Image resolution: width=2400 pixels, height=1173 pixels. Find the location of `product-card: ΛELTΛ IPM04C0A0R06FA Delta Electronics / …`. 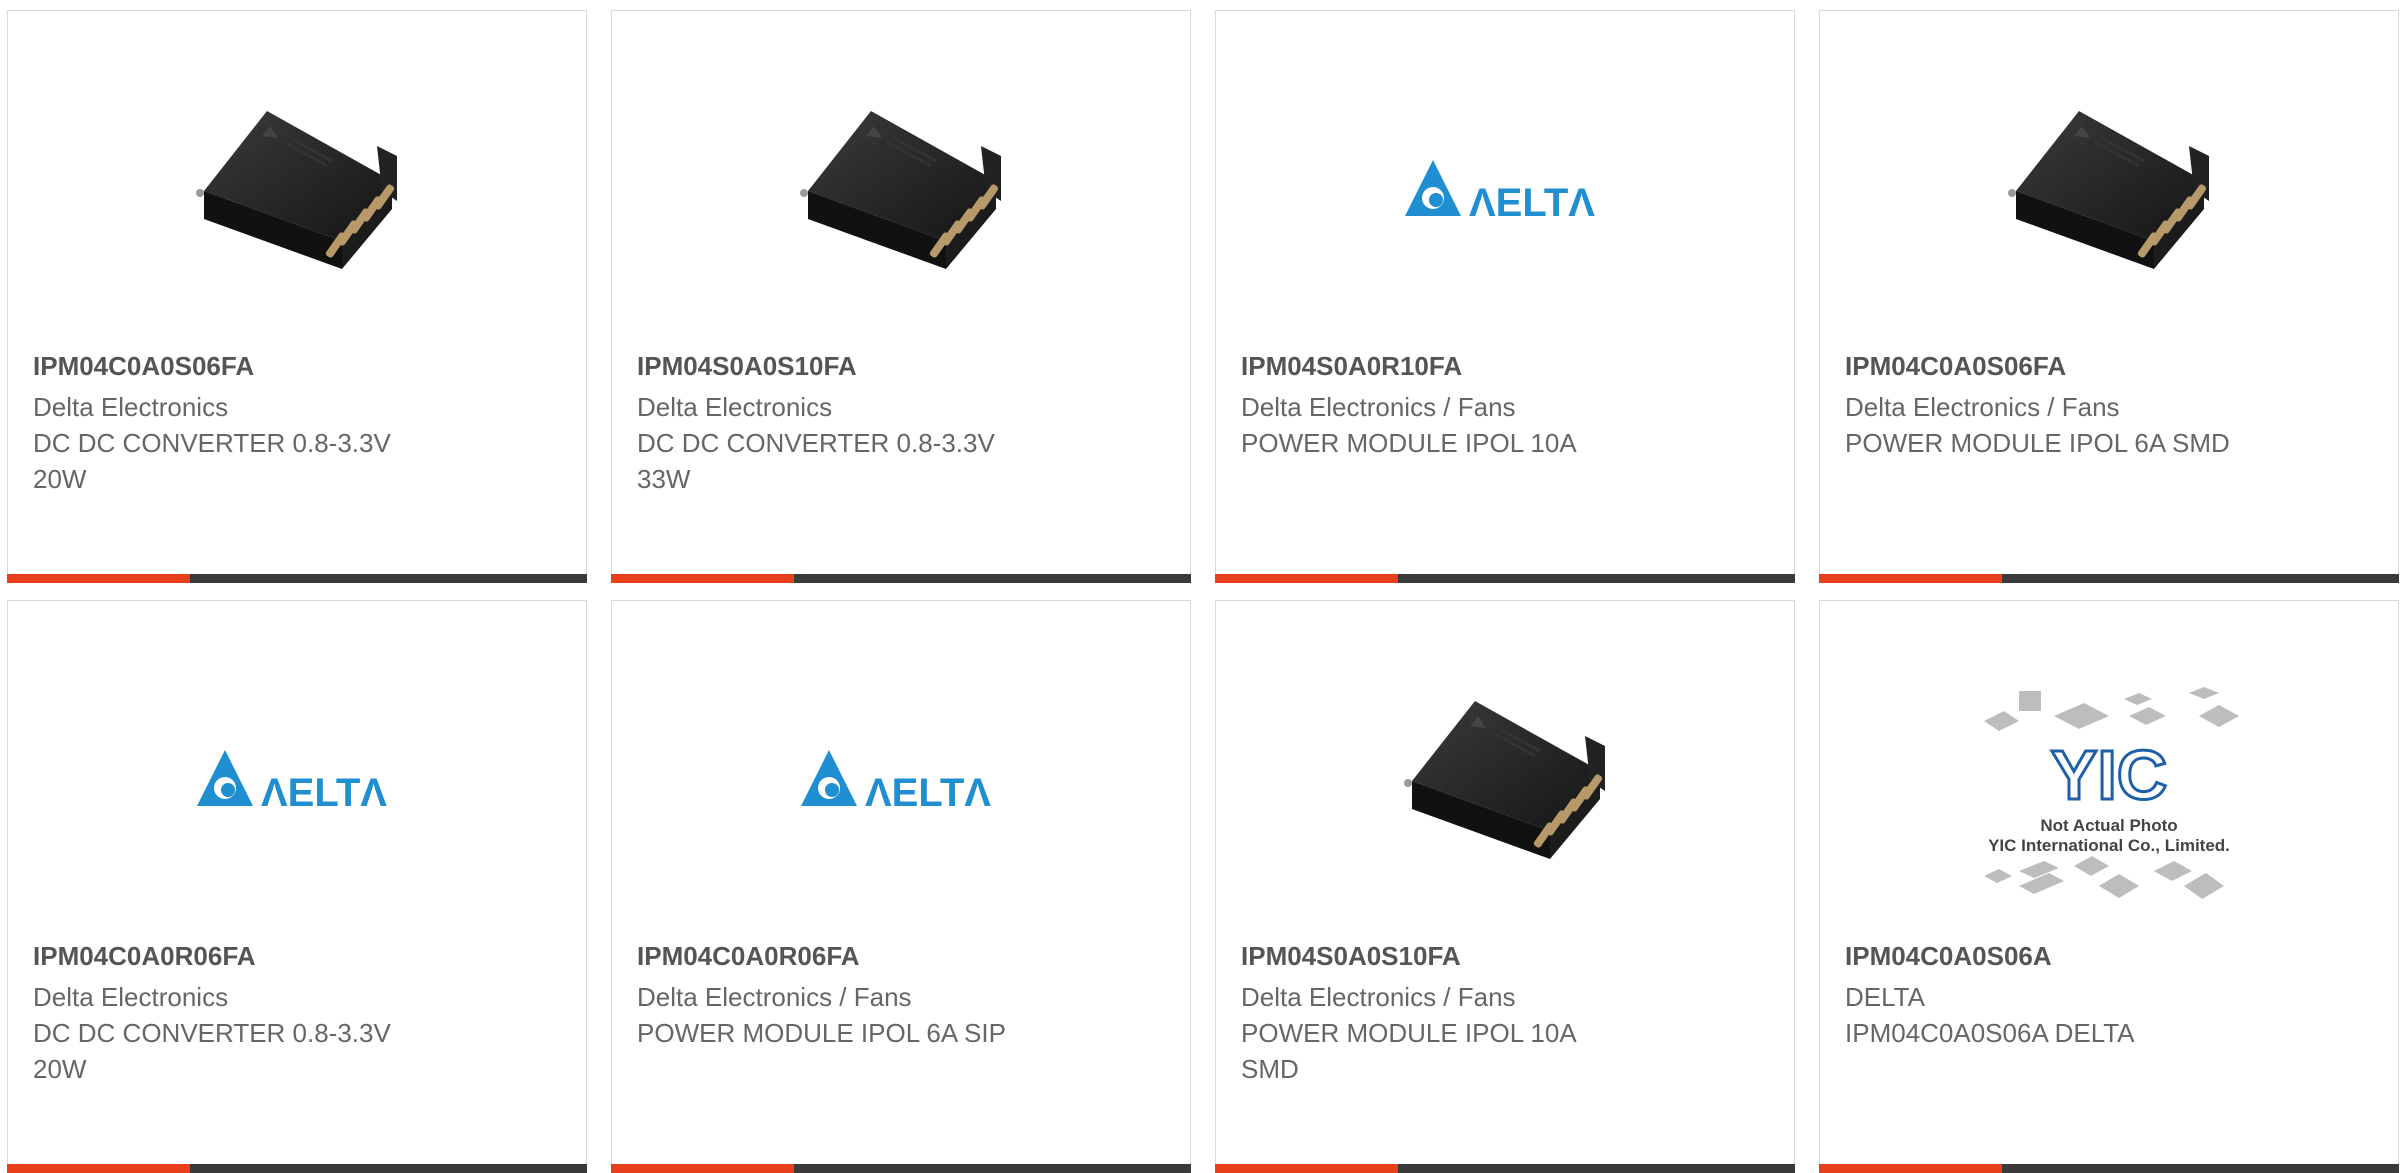

product-card: ΛELTΛ IPM04C0A0R06FA Delta Electronics / … is located at coordinates (901, 886).